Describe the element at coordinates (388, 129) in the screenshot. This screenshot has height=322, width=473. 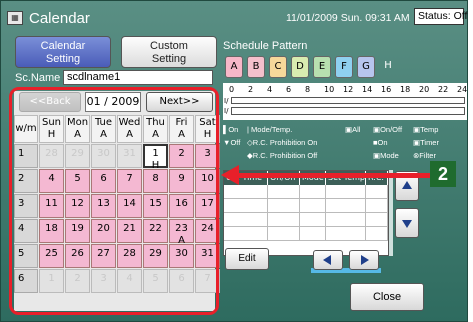
I see `legend-onoff: ▣On/Off` at that location.